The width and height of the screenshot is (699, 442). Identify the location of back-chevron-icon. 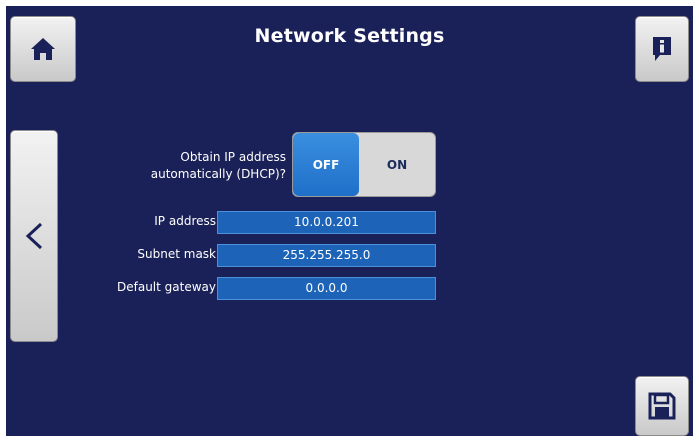
(34, 236).